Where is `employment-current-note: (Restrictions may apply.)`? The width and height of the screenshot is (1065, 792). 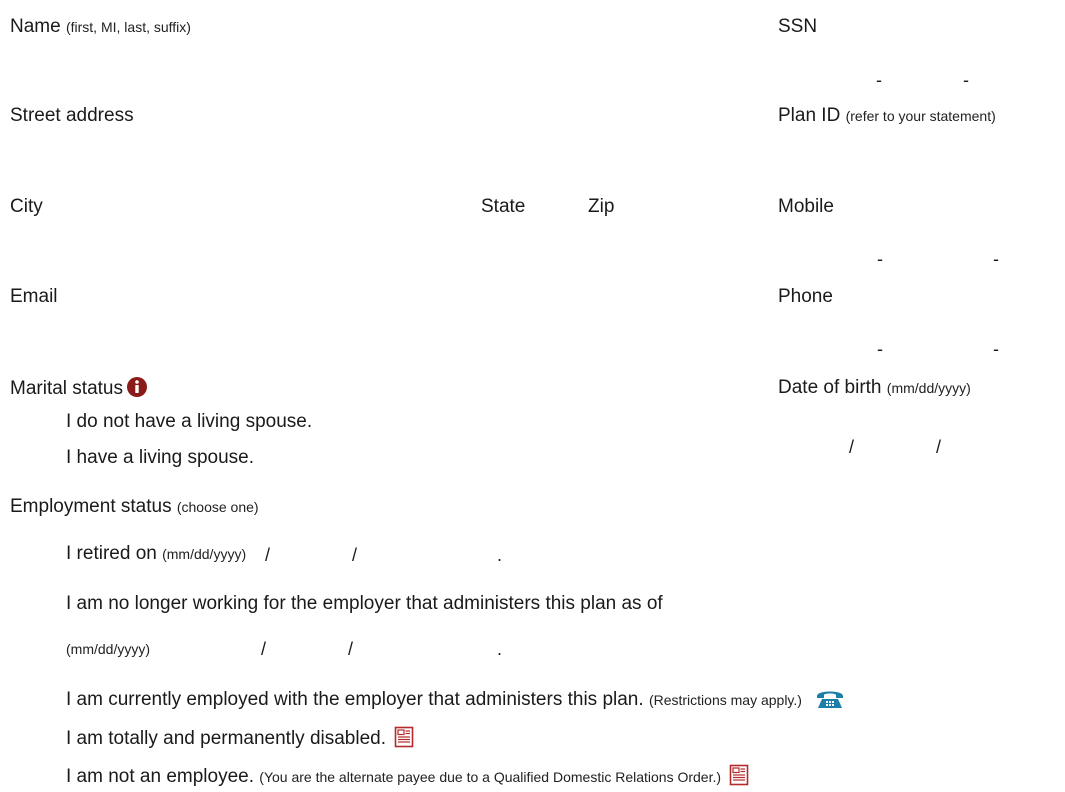
employment-current-note: (Restrictions may apply.) is located at coordinates (725, 700).